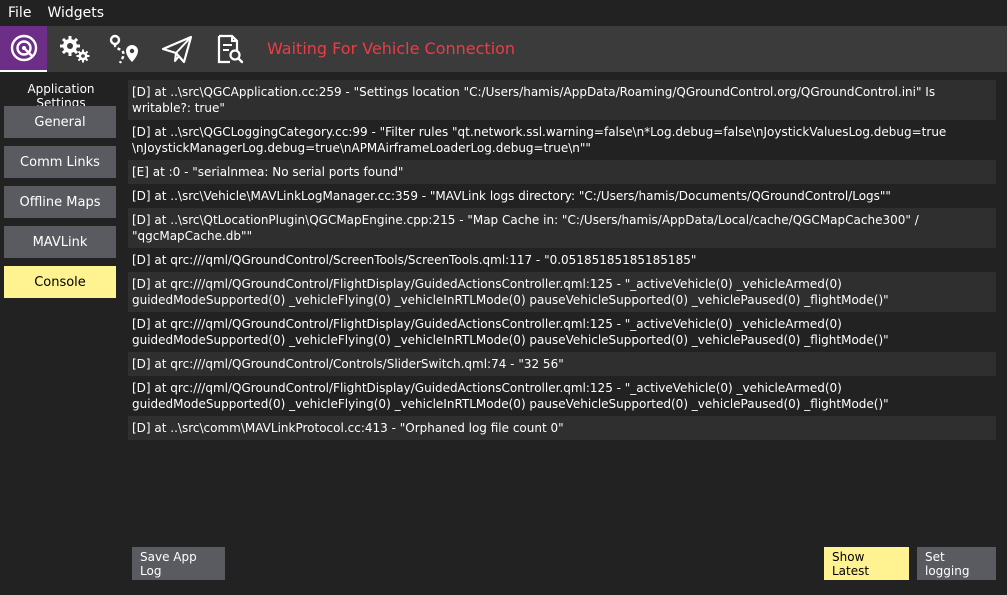 The width and height of the screenshot is (1007, 595). I want to click on menu-bar: File Widgets, so click(503, 13).